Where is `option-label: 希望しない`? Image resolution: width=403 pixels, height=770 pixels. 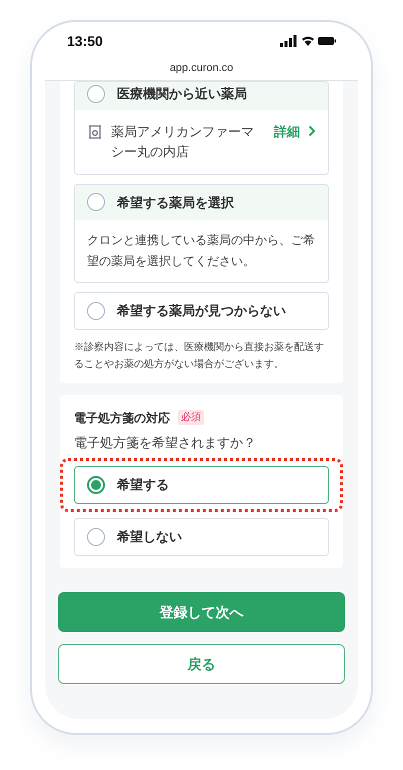 option-label: 希望しない is located at coordinates (149, 537).